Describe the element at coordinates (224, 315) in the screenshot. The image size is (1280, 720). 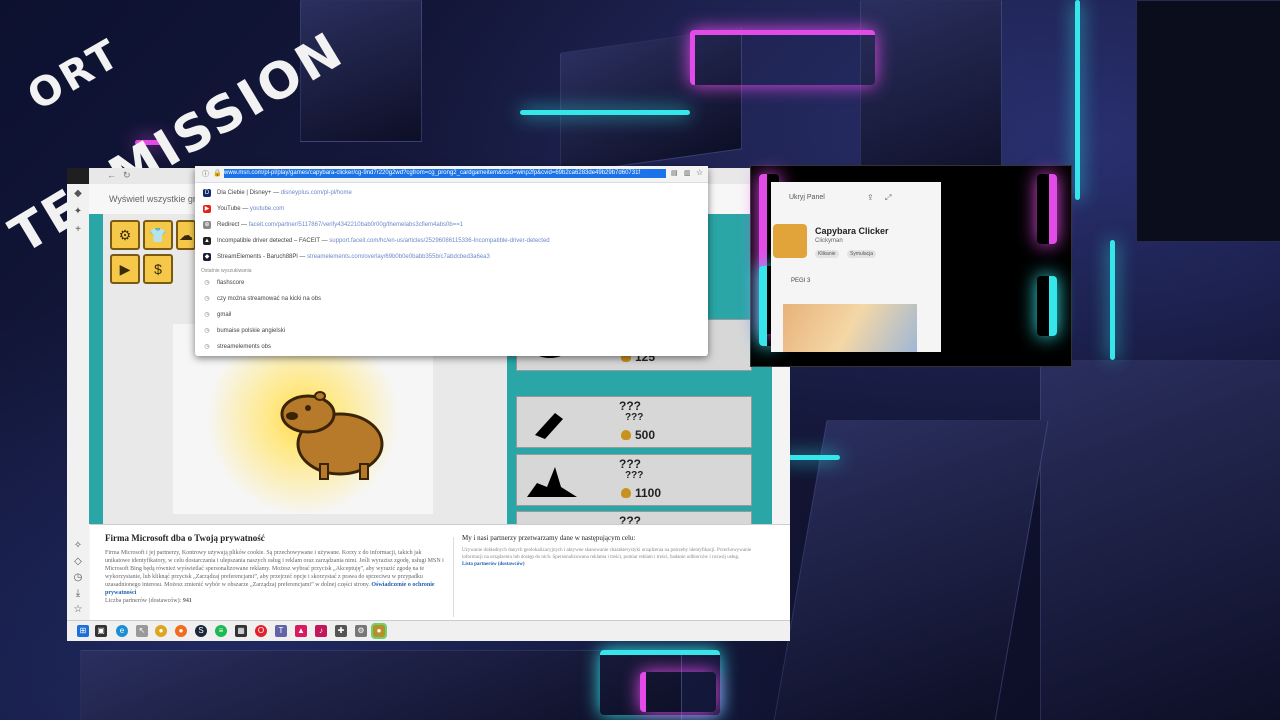
I see `recent-search-text: gmail` at that location.